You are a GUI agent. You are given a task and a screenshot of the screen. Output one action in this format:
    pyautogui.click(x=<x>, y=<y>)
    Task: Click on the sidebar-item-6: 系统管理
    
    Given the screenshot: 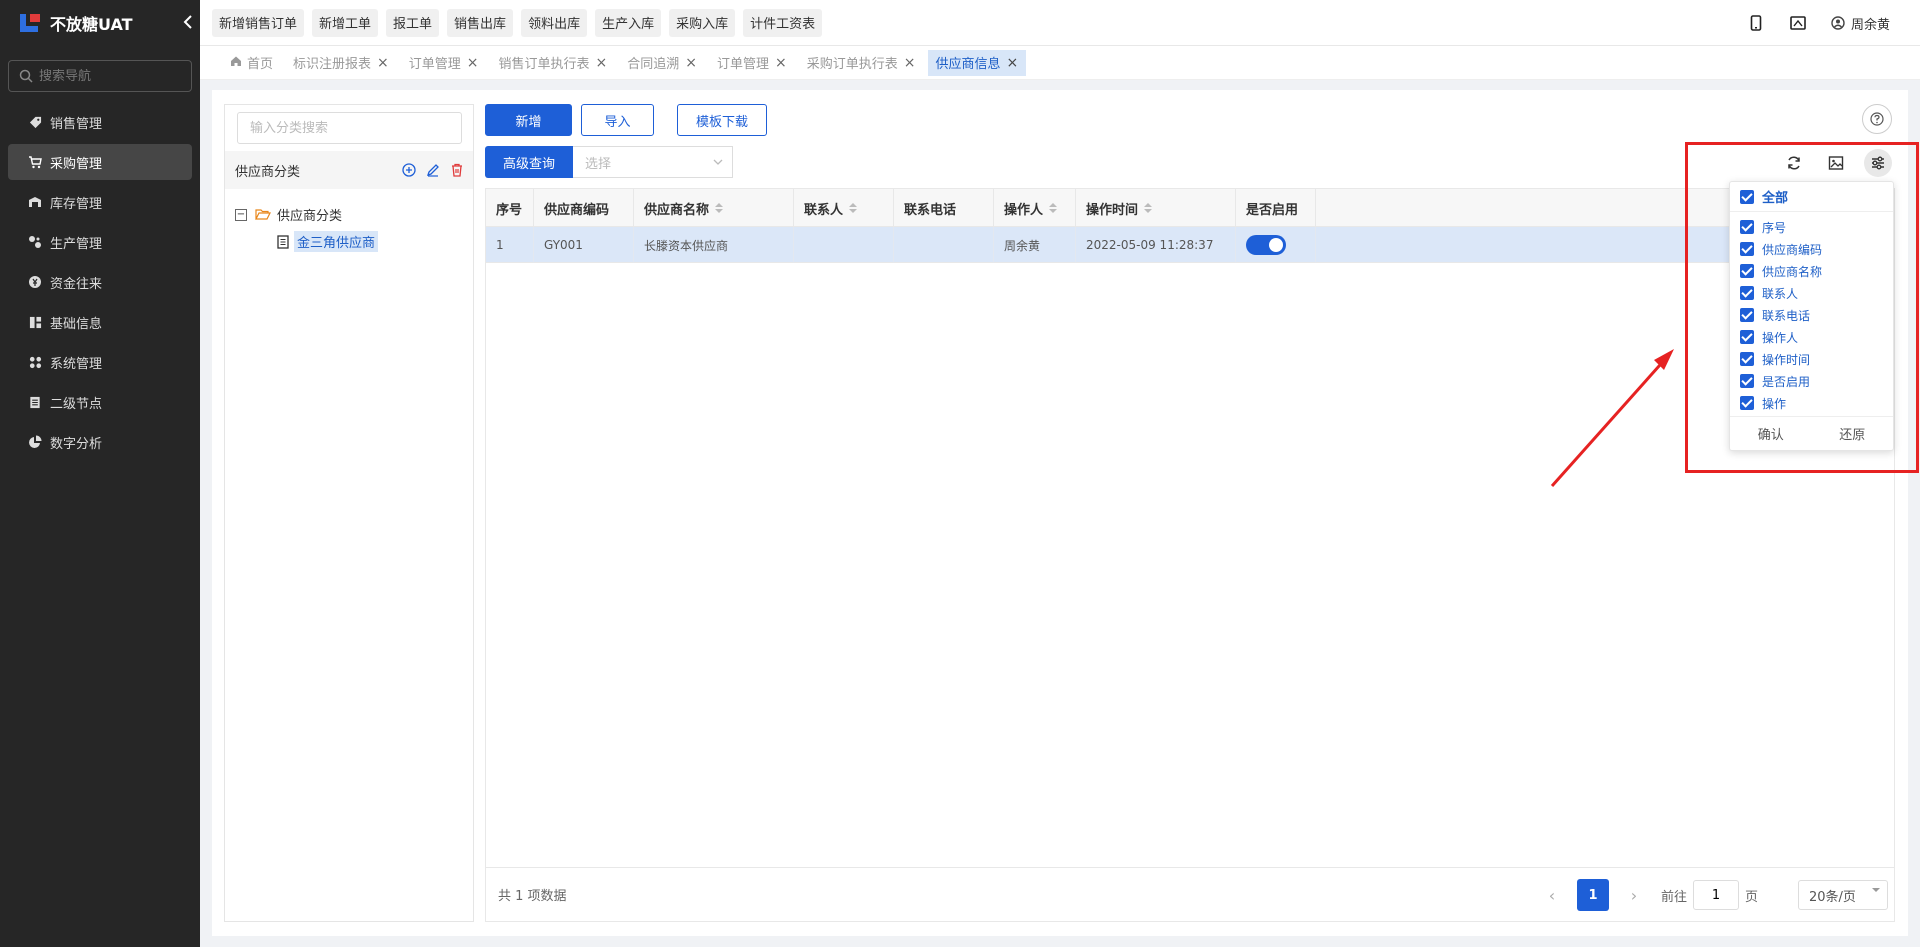 What is the action you would take?
    pyautogui.click(x=100, y=362)
    